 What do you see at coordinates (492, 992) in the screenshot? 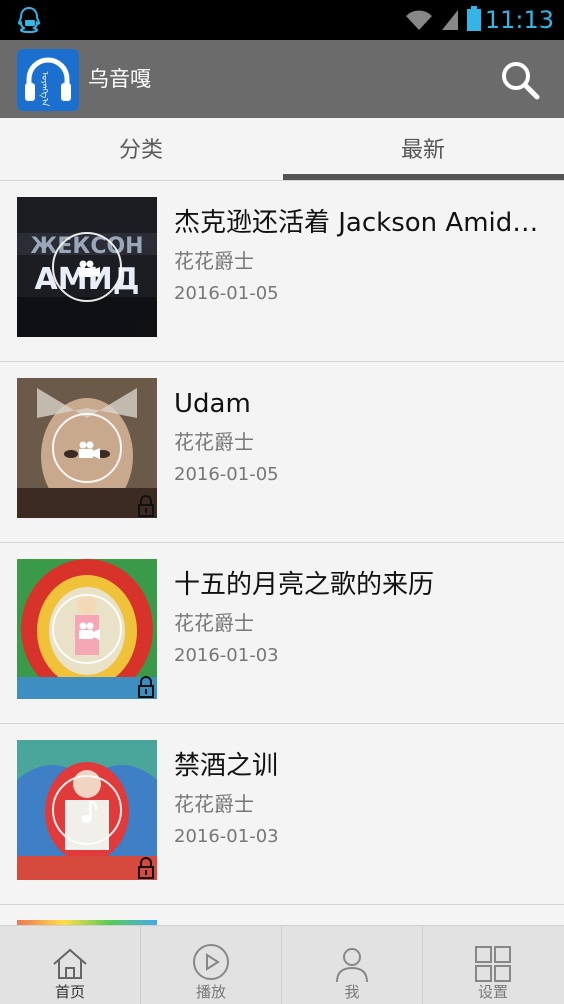
I see `nav-settings-label: 设置` at bounding box center [492, 992].